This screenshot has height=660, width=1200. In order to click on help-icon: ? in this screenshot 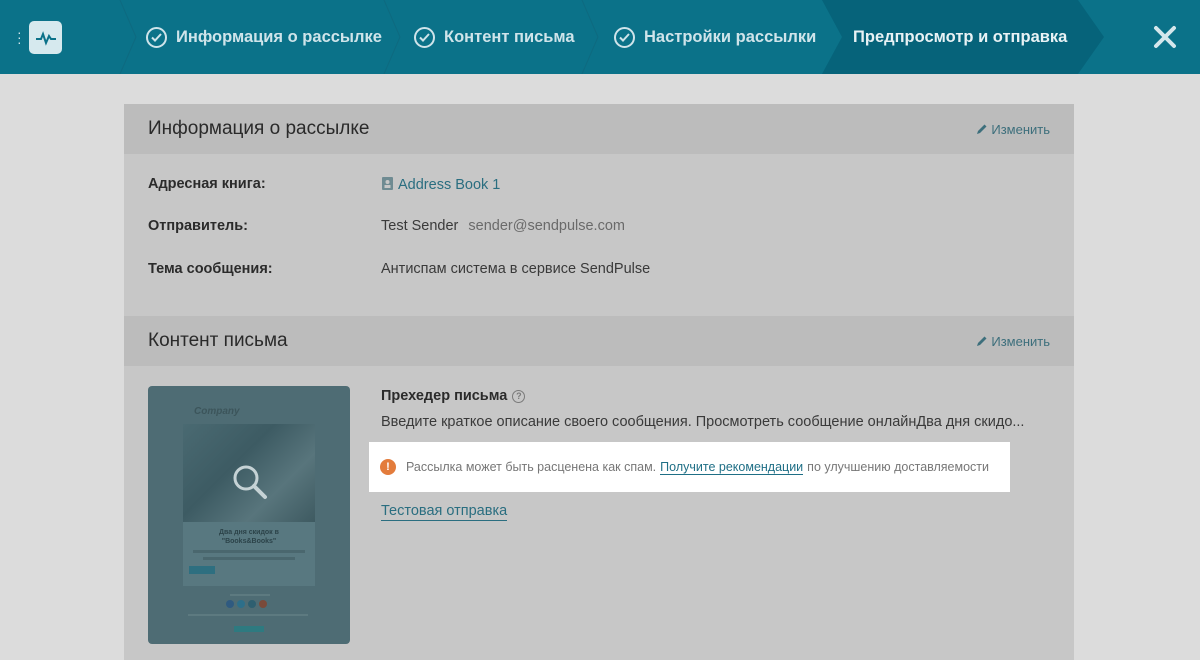, I will do `click(519, 396)`.